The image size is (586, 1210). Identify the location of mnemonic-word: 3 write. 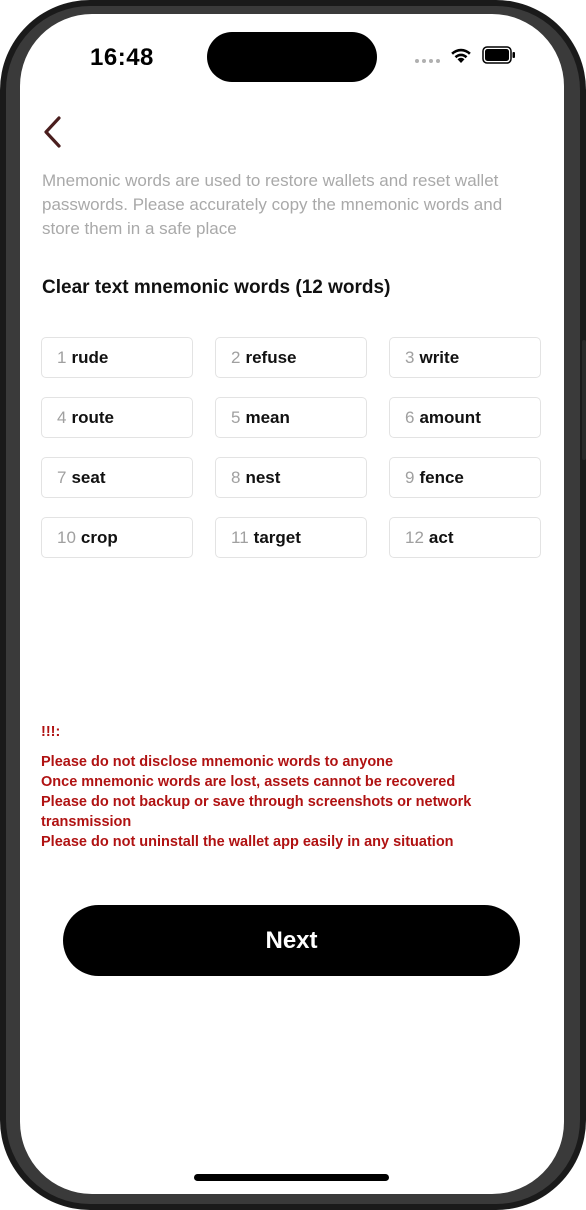
(465, 357).